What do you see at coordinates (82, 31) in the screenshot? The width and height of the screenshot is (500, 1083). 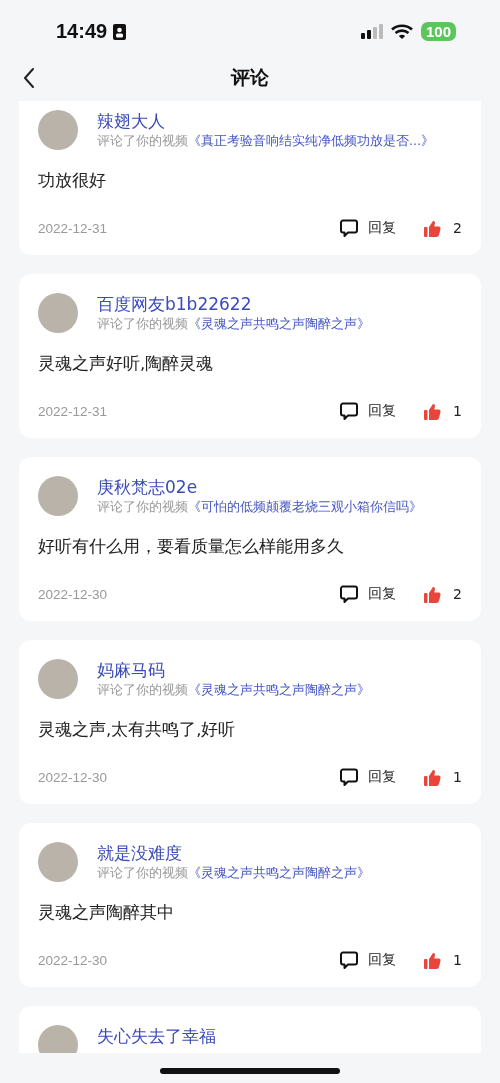 I see `status-time: 14:49` at bounding box center [82, 31].